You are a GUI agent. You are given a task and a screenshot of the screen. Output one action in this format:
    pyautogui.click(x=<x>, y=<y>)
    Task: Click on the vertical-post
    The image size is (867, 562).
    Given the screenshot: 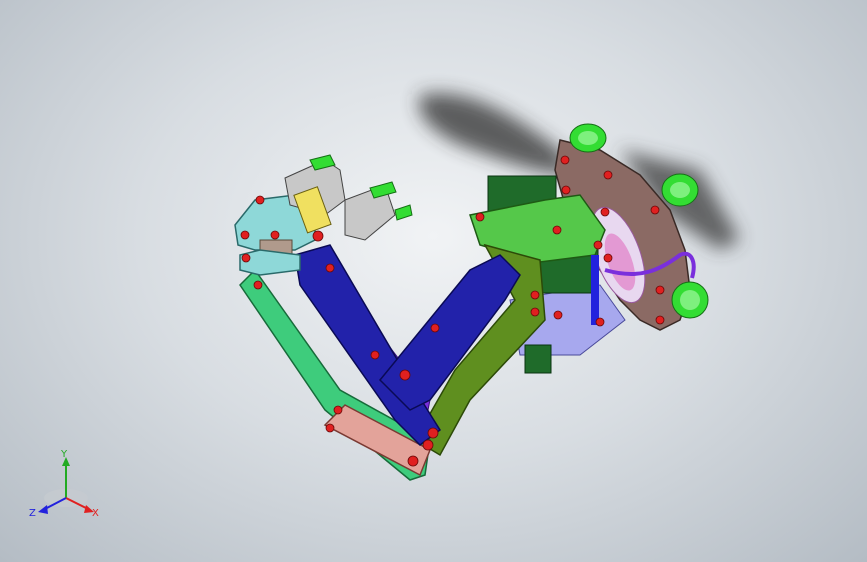 What is the action you would take?
    pyautogui.click(x=595, y=290)
    